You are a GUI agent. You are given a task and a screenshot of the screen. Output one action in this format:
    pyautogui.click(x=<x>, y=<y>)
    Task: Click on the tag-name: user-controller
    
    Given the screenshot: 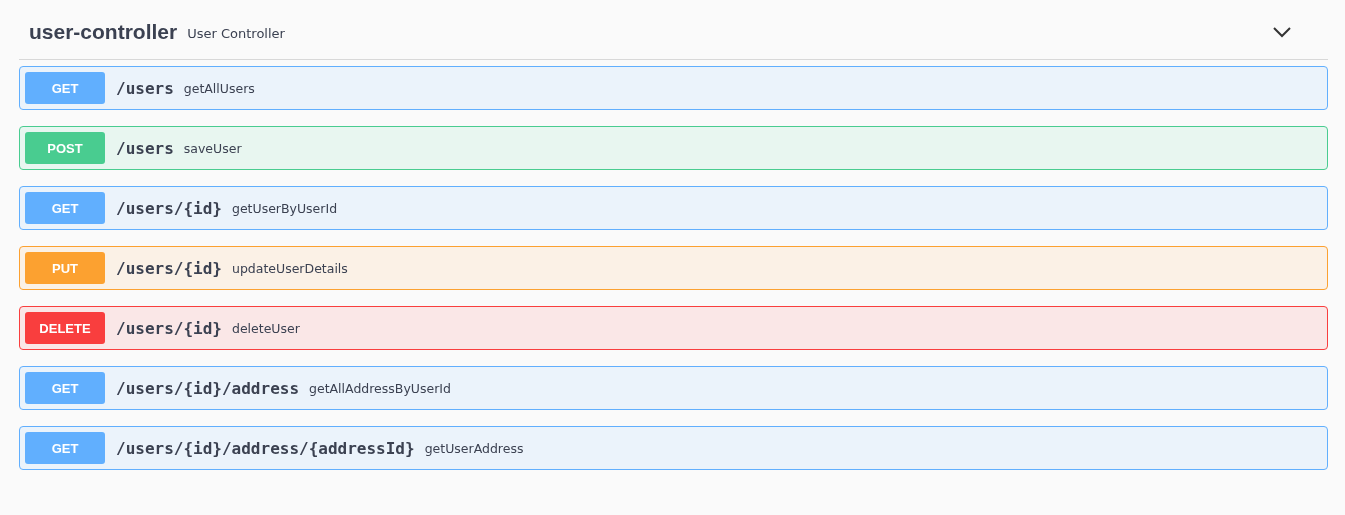 What is the action you would take?
    pyautogui.click(x=103, y=31)
    